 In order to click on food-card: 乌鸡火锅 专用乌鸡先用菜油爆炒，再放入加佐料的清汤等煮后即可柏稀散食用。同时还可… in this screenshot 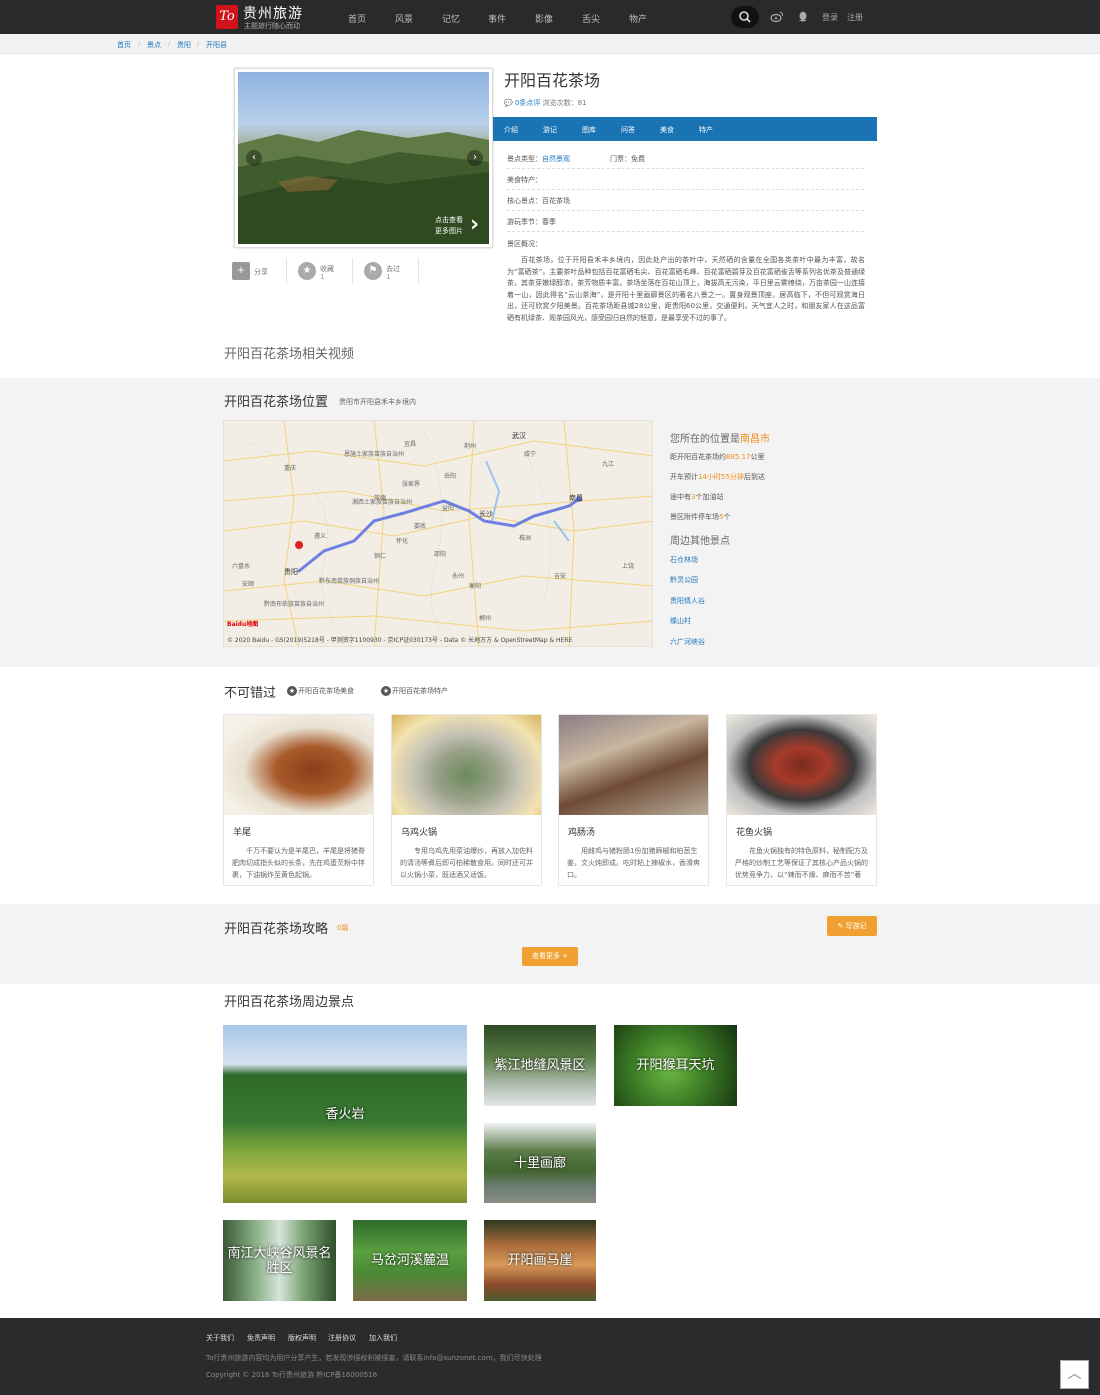, I will do `click(466, 800)`.